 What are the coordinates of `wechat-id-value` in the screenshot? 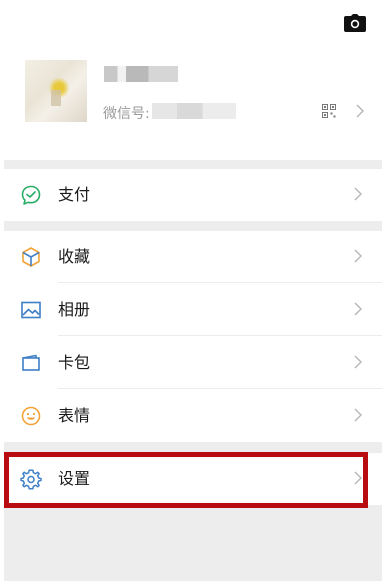 It's located at (194, 111).